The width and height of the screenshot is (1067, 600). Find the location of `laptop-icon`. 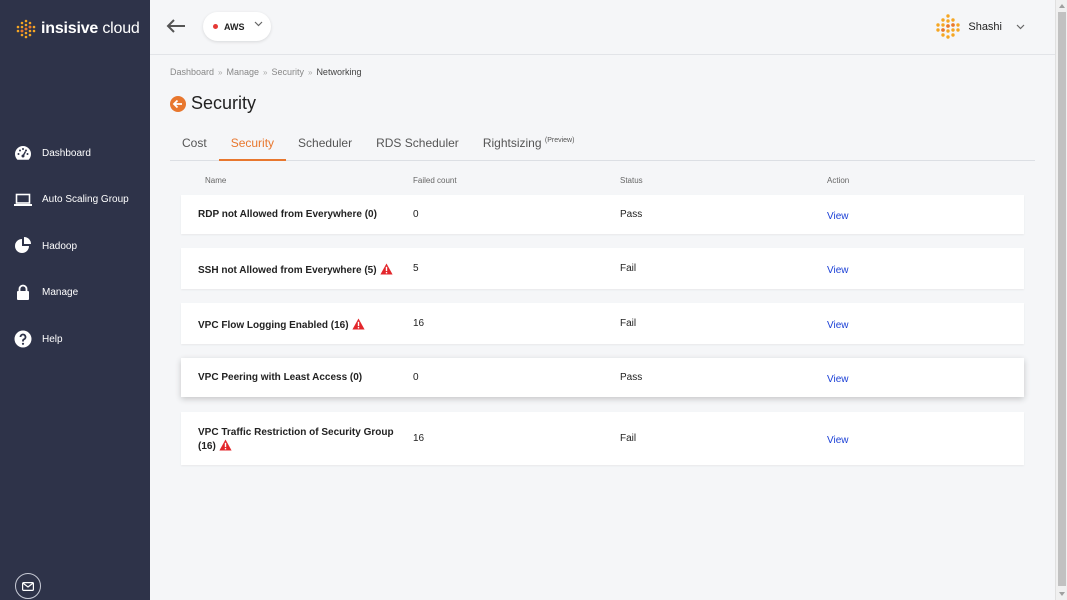

laptop-icon is located at coordinates (23, 200).